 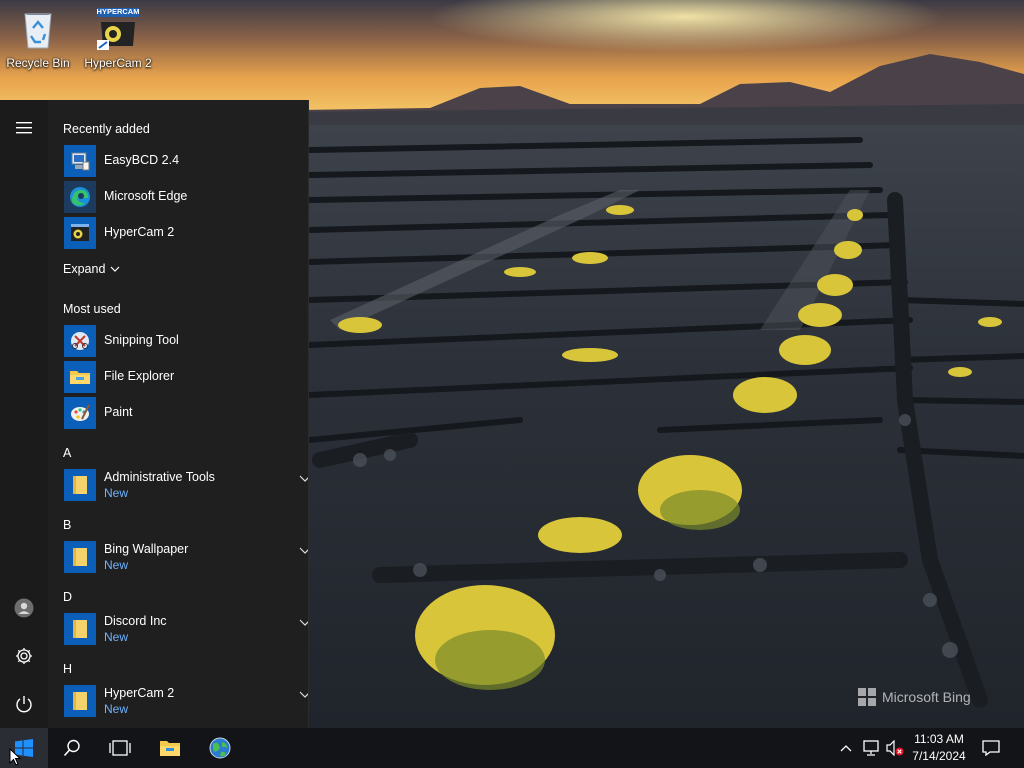 I want to click on globe-browser-icon, so click(x=220, y=748).